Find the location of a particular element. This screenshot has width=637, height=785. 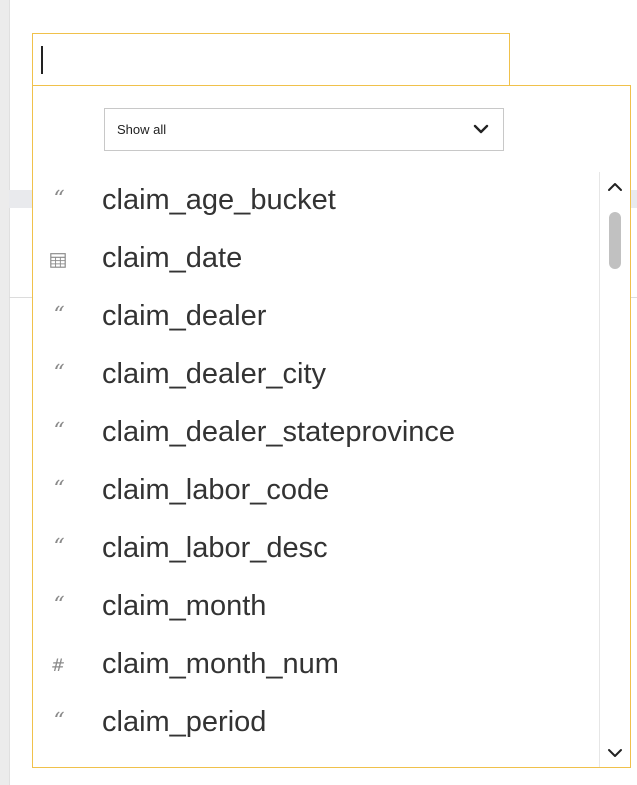

field-name: claim_period is located at coordinates (184, 722).